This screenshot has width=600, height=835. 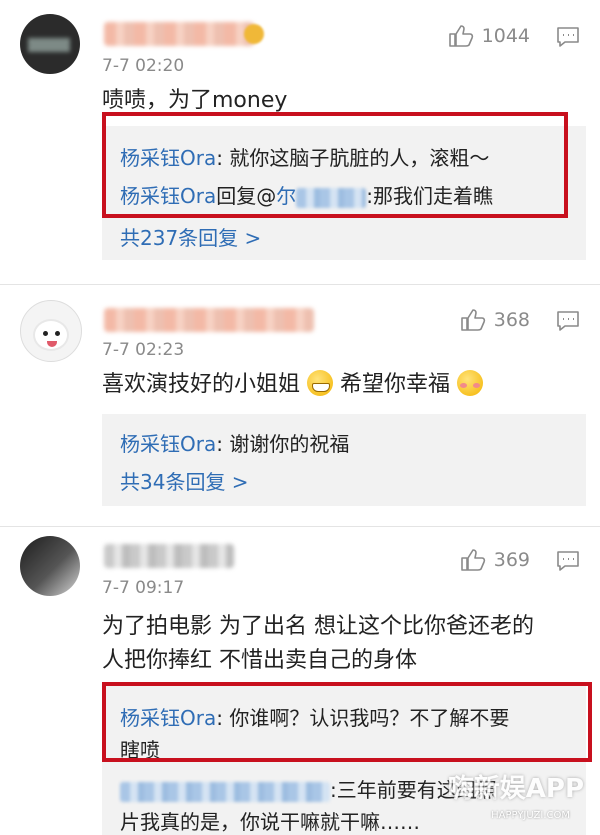 What do you see at coordinates (511, 560) in the screenshot?
I see `like-count: 369` at bounding box center [511, 560].